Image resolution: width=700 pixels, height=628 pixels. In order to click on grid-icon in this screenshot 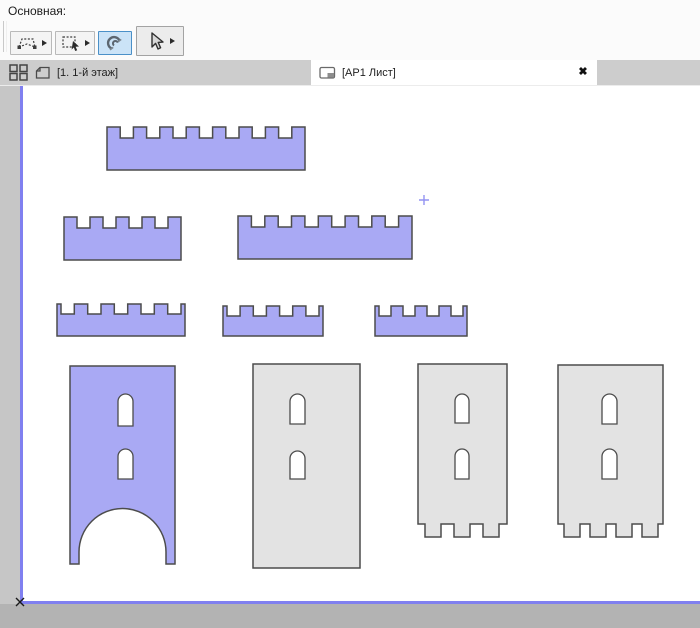, I will do `click(18, 72)`.